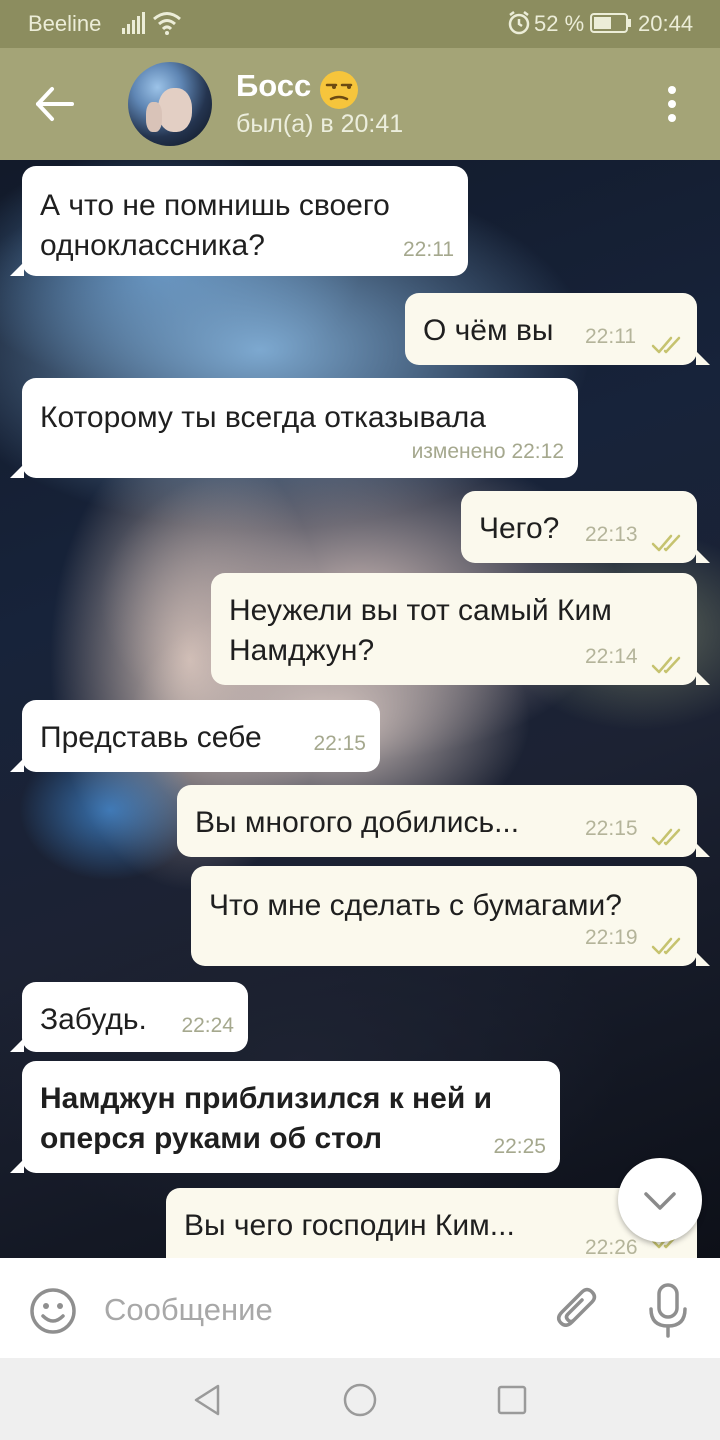 This screenshot has height=1440, width=720. I want to click on message-time: изменено 22:12, so click(487, 451).